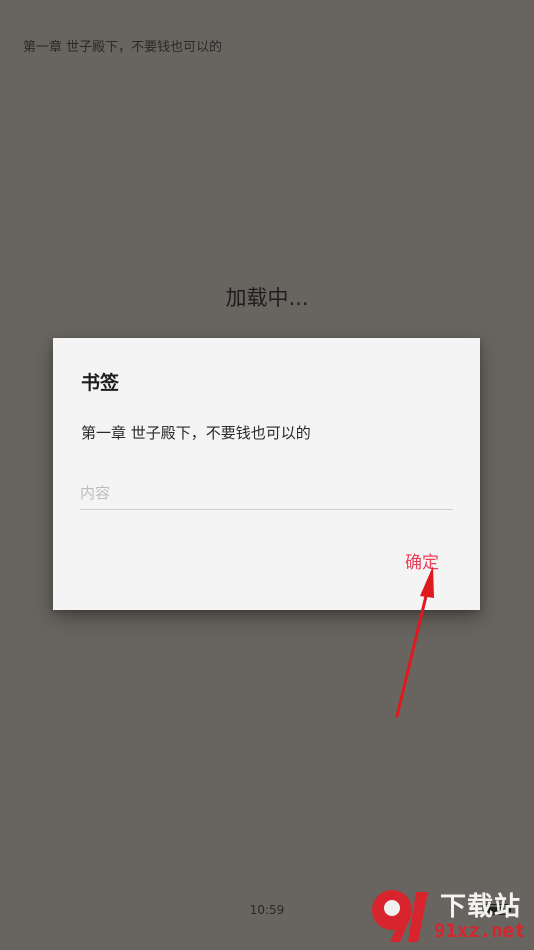 The height and width of the screenshot is (950, 534). Describe the element at coordinates (123, 47) in the screenshot. I see `chapter-header: 第一章 世子殿下，不要钱也可以的` at that location.